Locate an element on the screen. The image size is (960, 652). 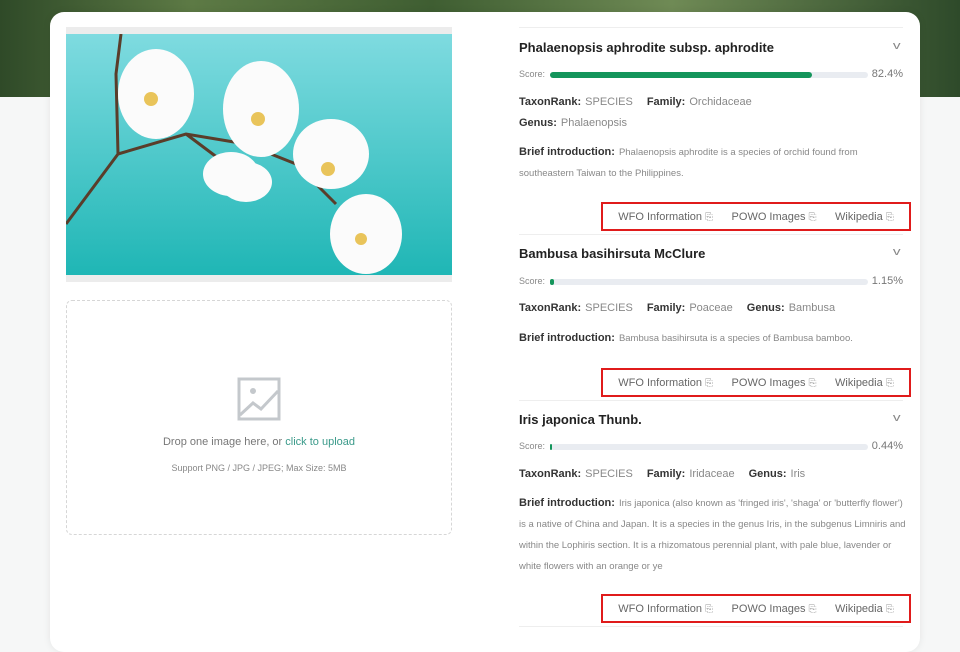
family-value: Orchidaceae is located at coordinates (720, 102).